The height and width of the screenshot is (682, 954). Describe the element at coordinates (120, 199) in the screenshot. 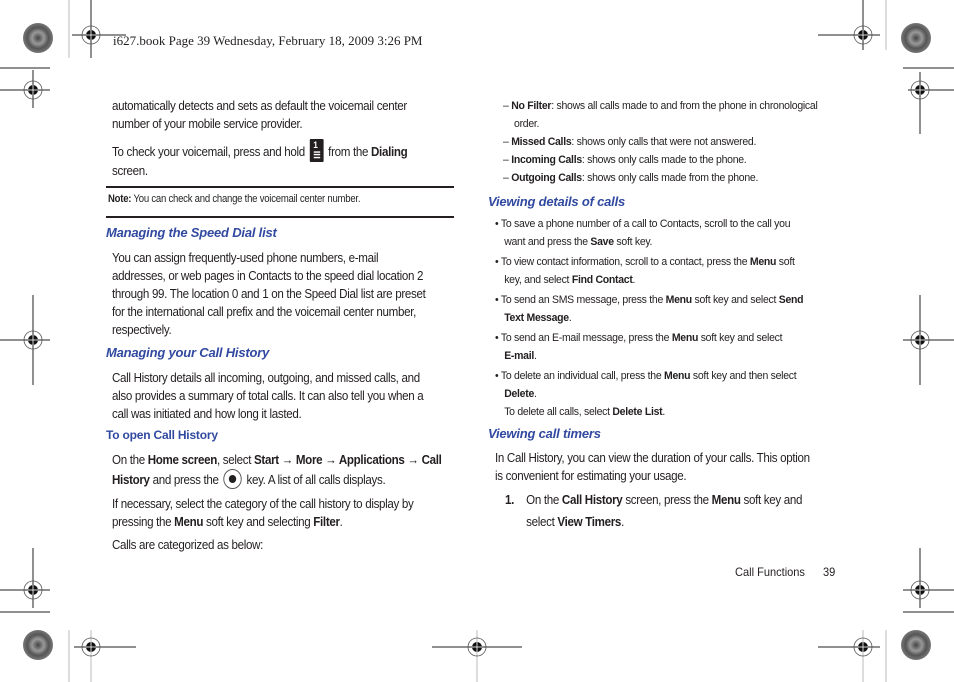

I see `note-label: Note:` at that location.